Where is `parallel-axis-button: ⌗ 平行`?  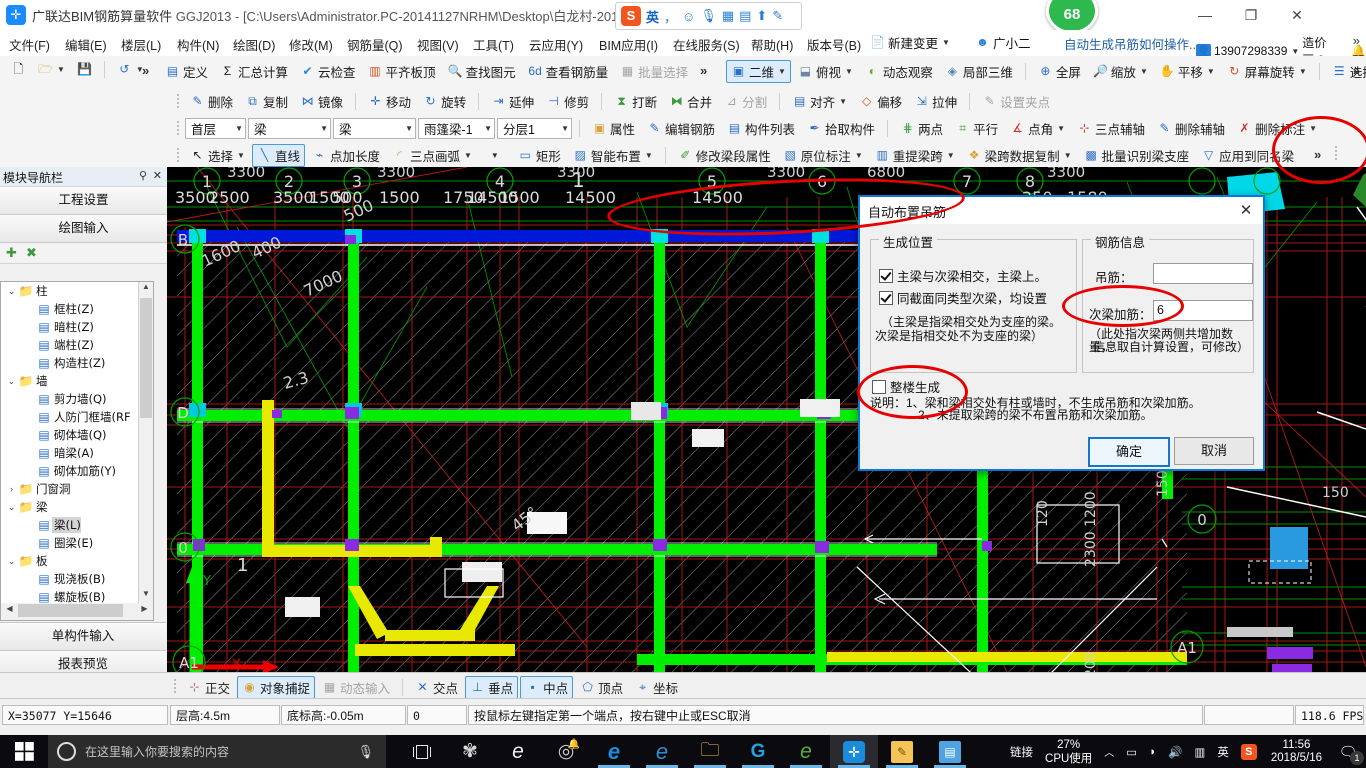
parallel-axis-button: ⌗ 平行 is located at coordinates (976, 128).